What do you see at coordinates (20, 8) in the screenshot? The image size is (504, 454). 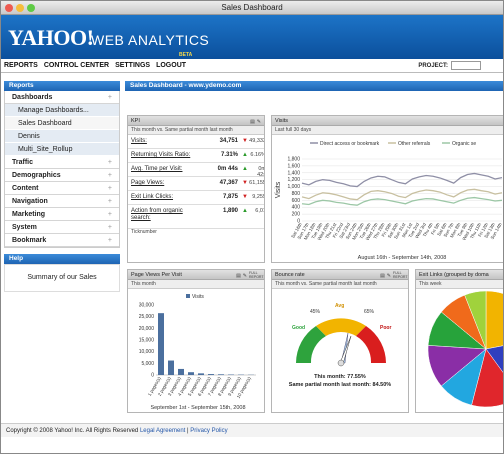 I see `minimize-window-button` at bounding box center [20, 8].